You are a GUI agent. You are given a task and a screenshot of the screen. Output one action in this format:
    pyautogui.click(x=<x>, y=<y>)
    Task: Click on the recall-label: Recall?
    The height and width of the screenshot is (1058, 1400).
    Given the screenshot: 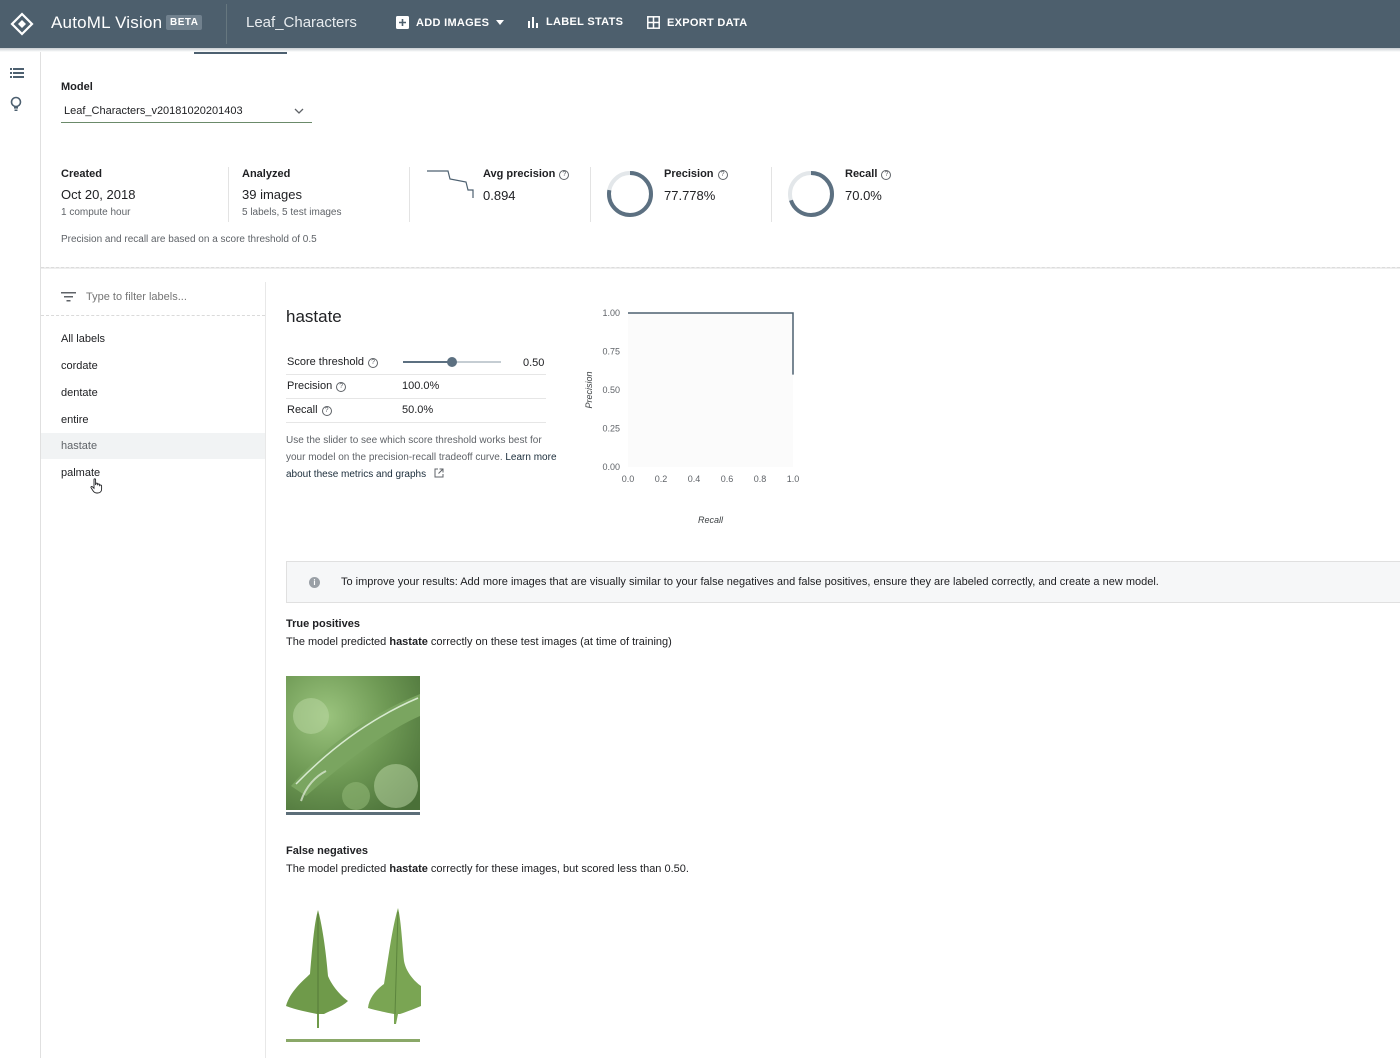 What is the action you would take?
    pyautogui.click(x=868, y=174)
    